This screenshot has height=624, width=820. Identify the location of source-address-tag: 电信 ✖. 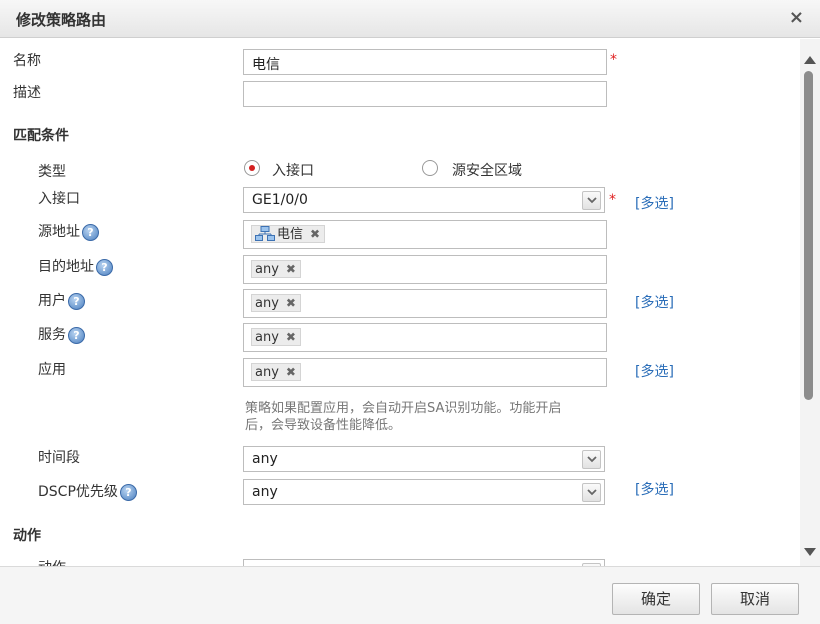
(288, 234).